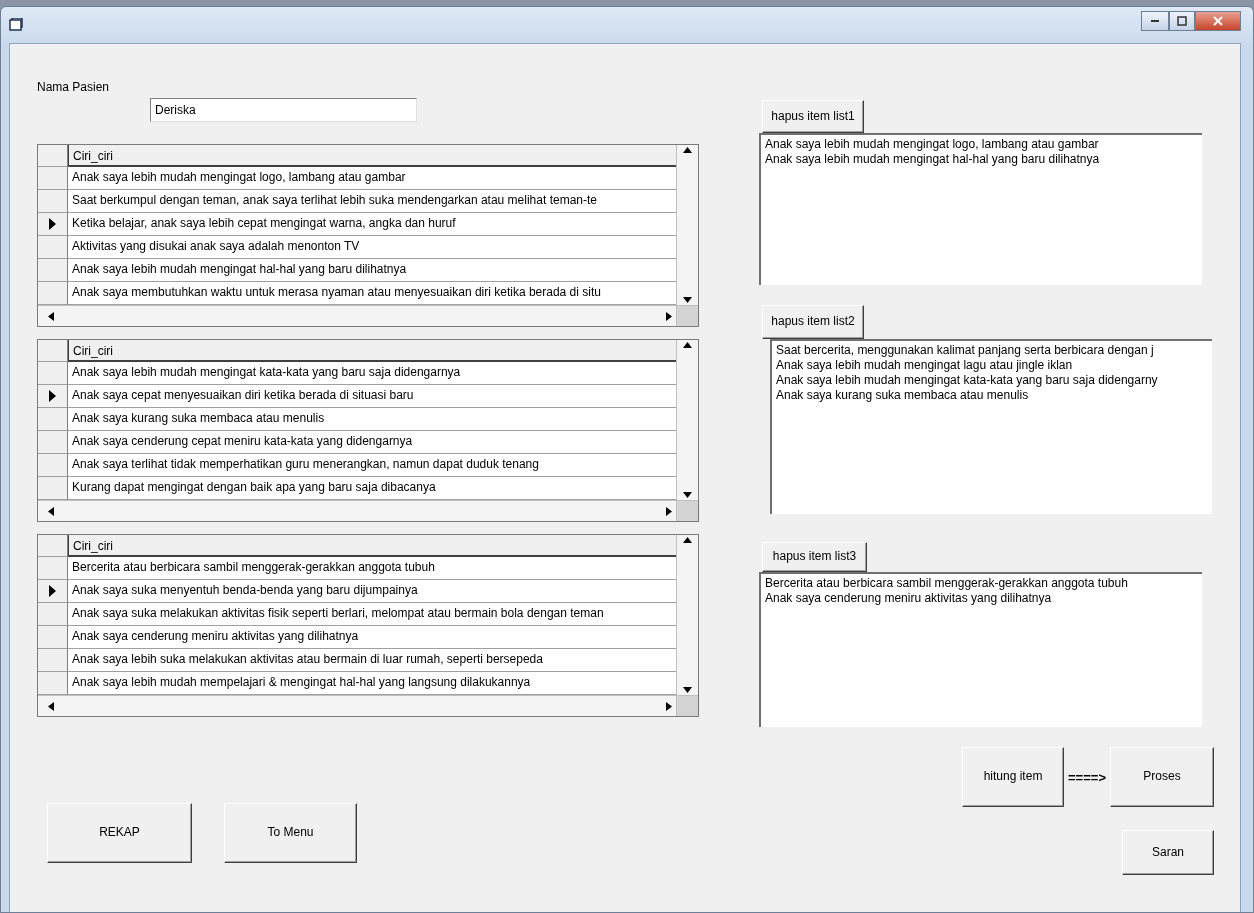  Describe the element at coordinates (813, 322) in the screenshot. I see `delete-button: hapus item list2` at that location.